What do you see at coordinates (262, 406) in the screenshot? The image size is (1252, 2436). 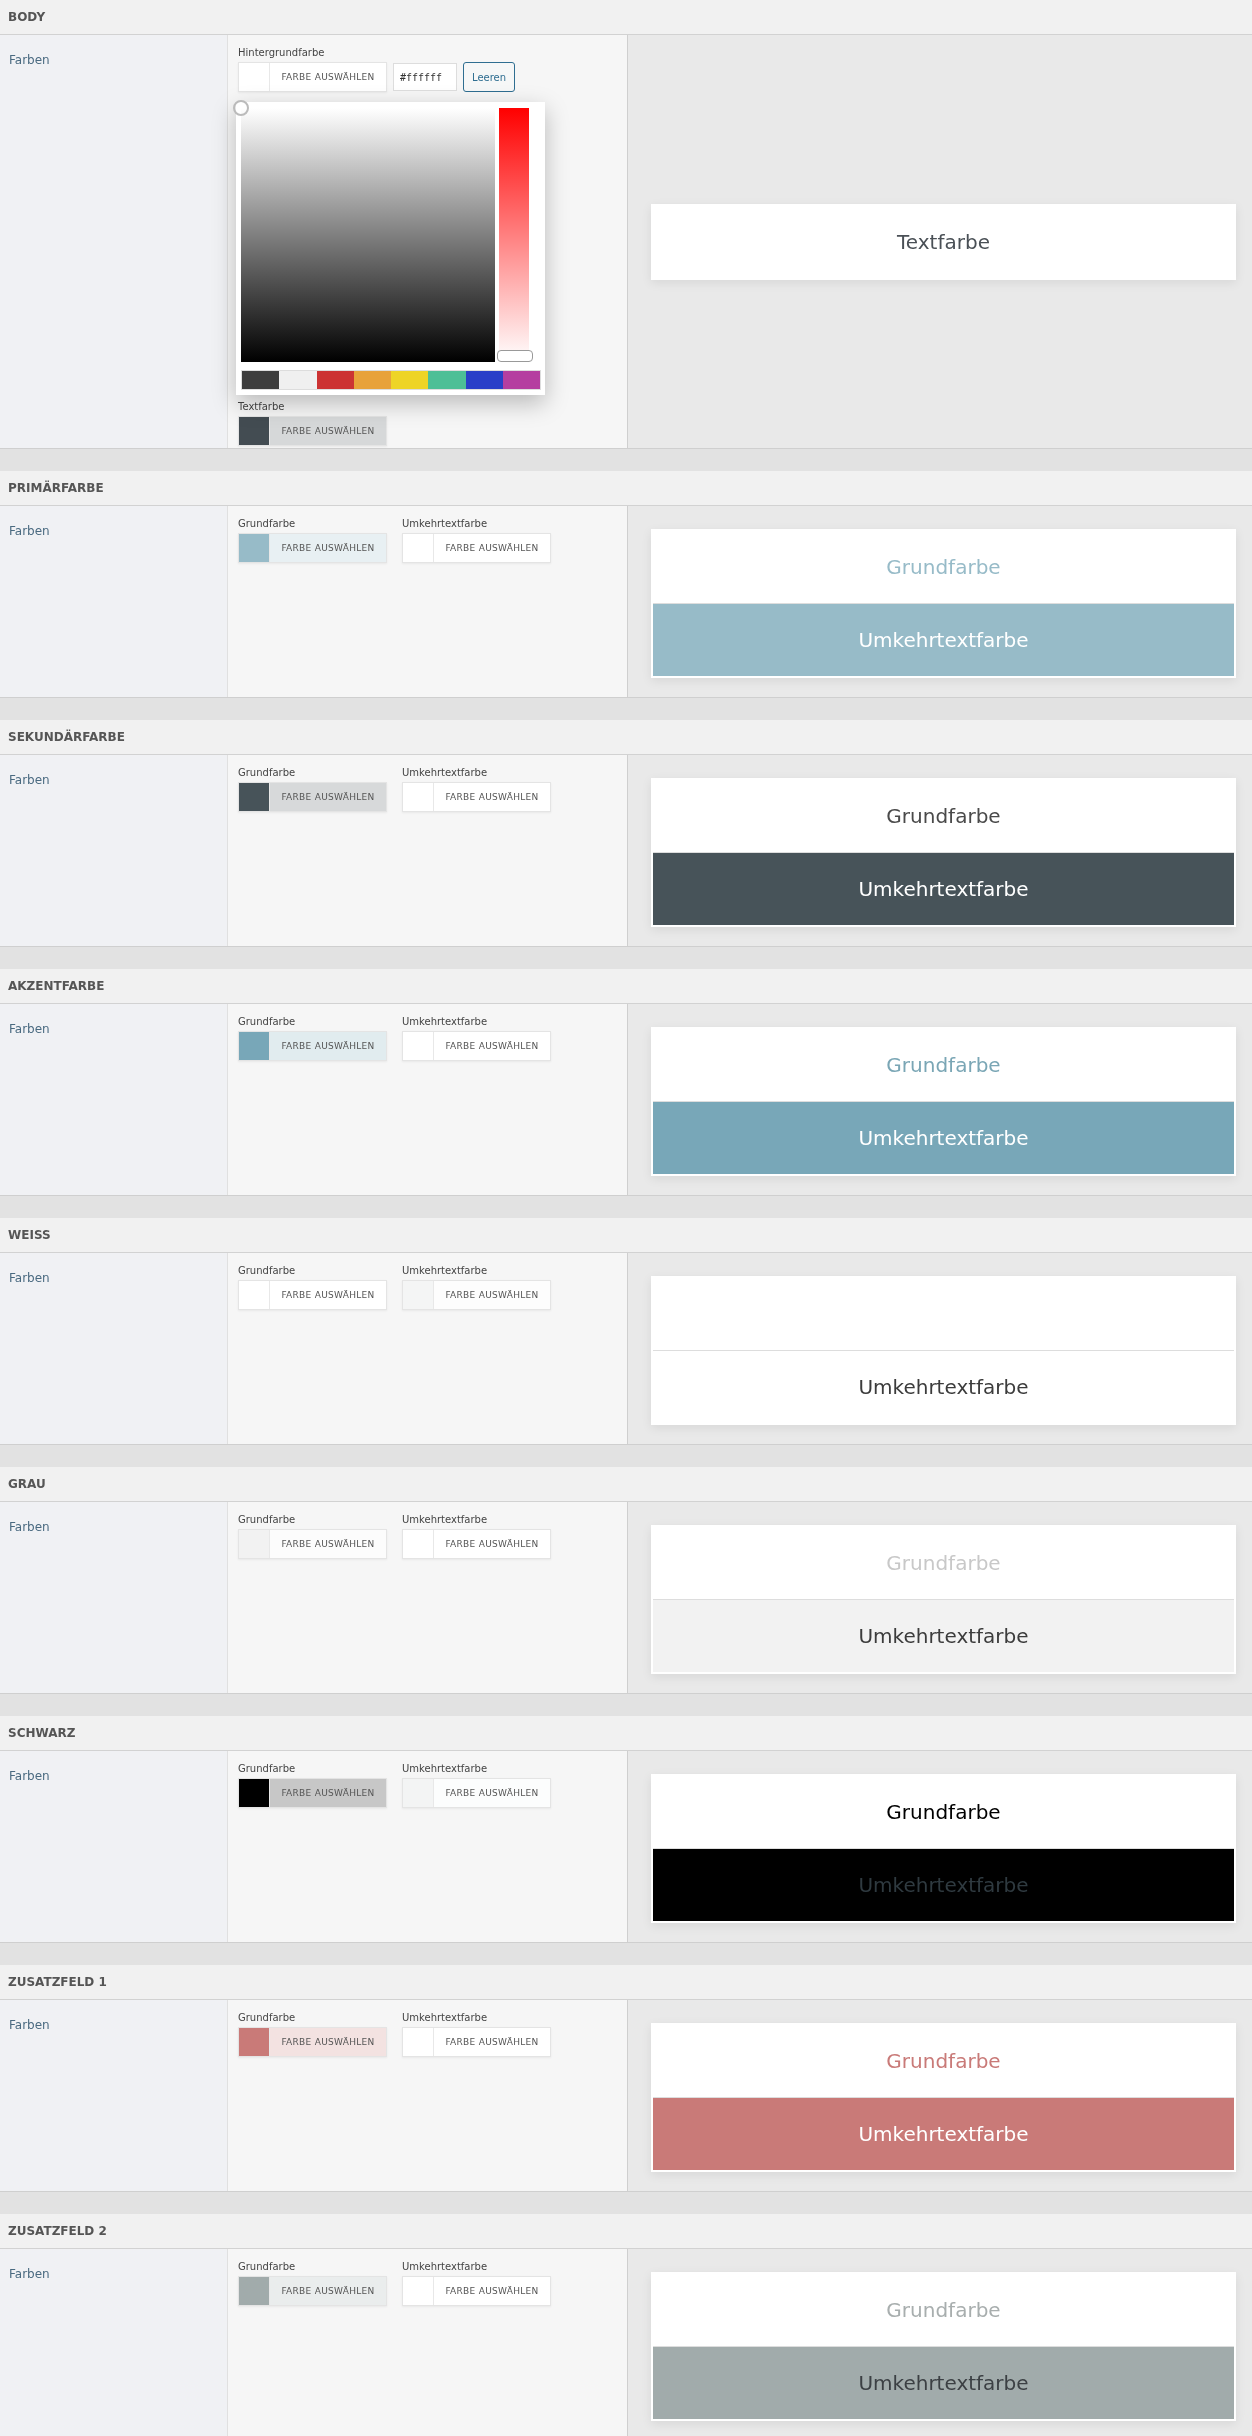 I see `field-label: Textfarbe` at bounding box center [262, 406].